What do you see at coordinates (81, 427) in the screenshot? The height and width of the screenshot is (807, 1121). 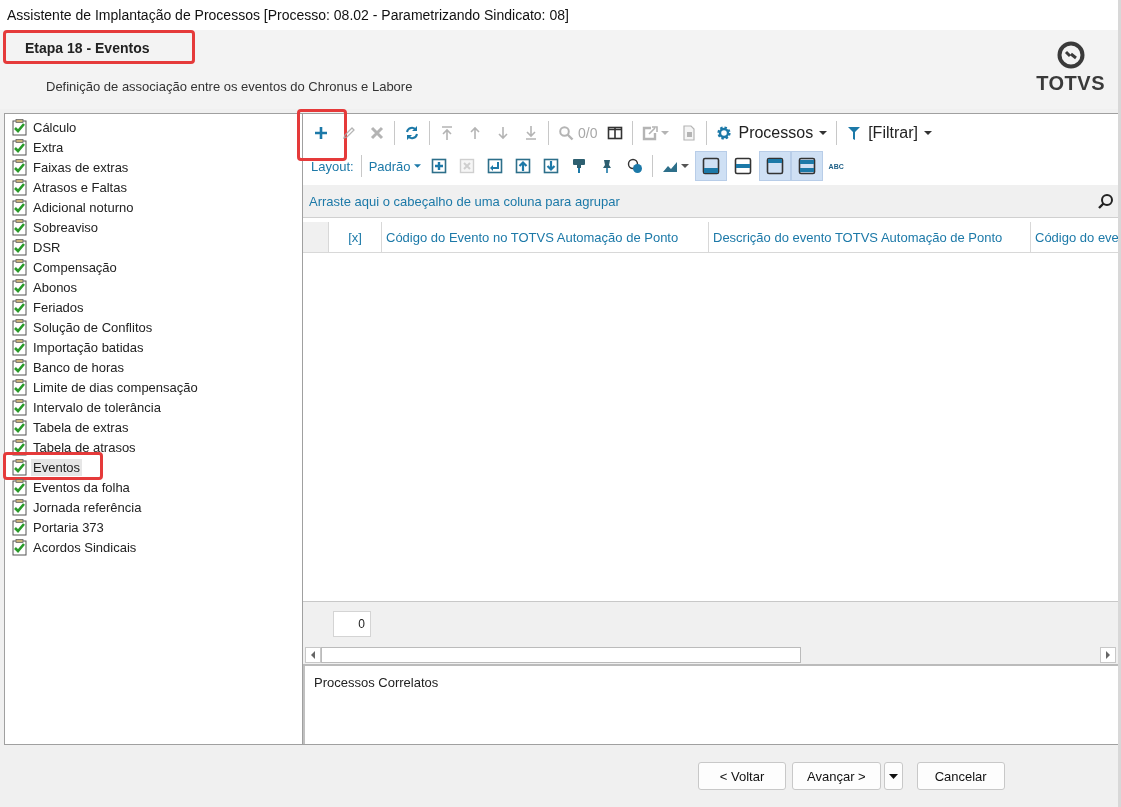 I see `step-item: Tabela de extras` at bounding box center [81, 427].